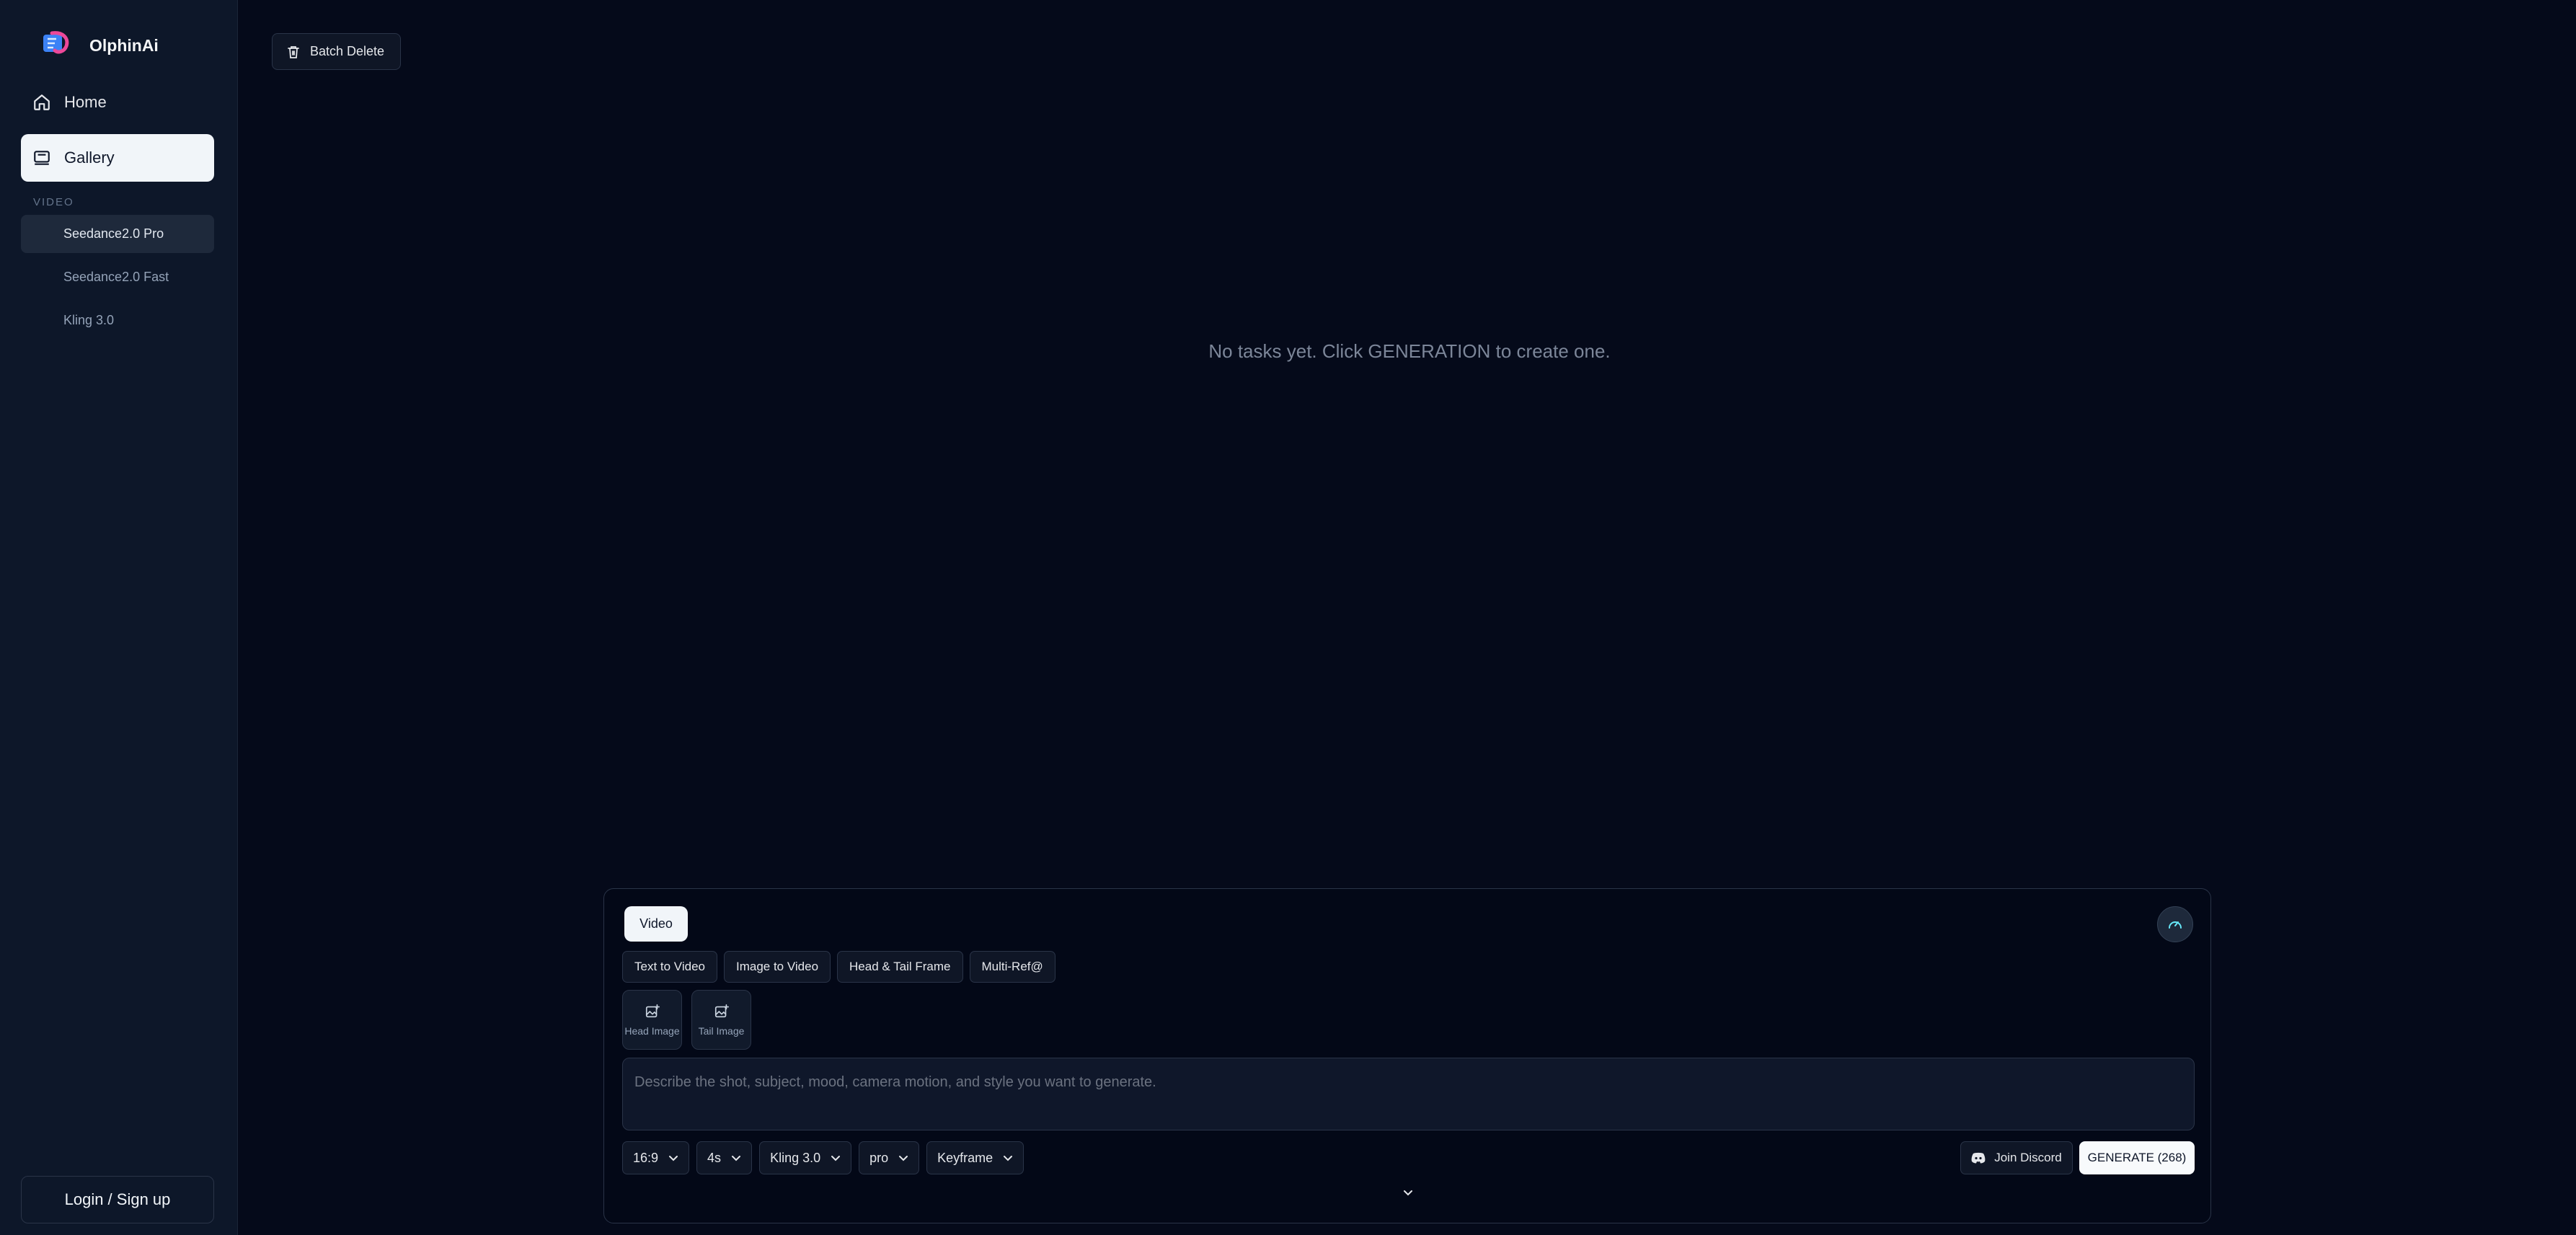 This screenshot has width=2576, height=1235. I want to click on join-discord-button: Join Discord, so click(2016, 1157).